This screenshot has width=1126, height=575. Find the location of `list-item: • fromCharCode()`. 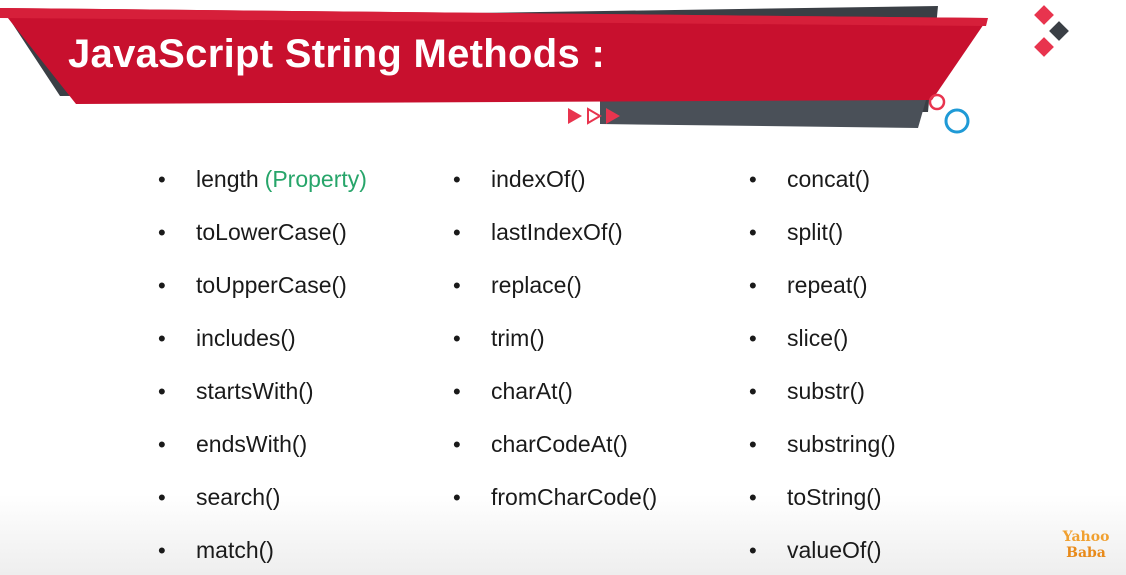

list-item: • fromCharCode() is located at coordinates (555, 497).